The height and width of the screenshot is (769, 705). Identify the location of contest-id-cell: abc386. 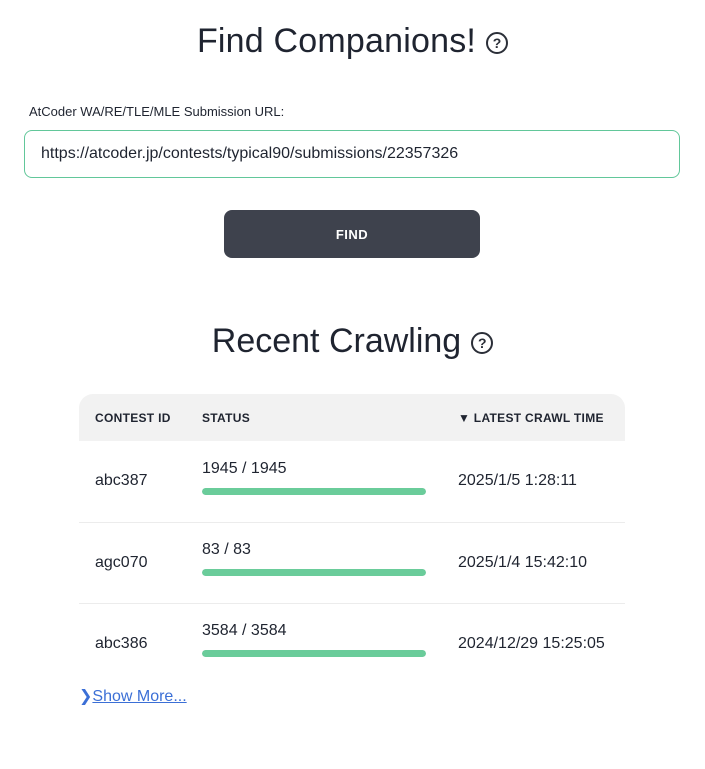
(121, 643).